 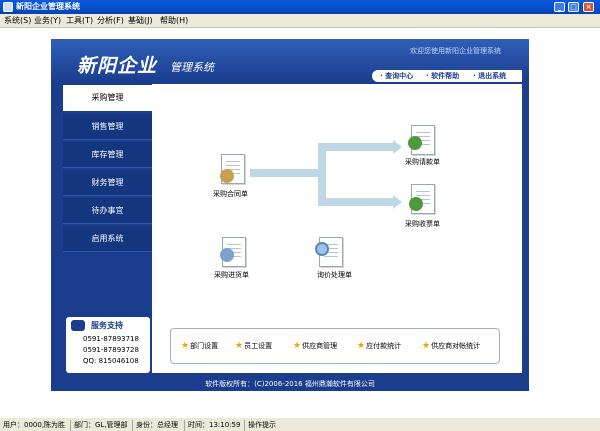 What do you see at coordinates (107, 98) in the screenshot?
I see `sidebar-item-purchase: 采购管理` at bounding box center [107, 98].